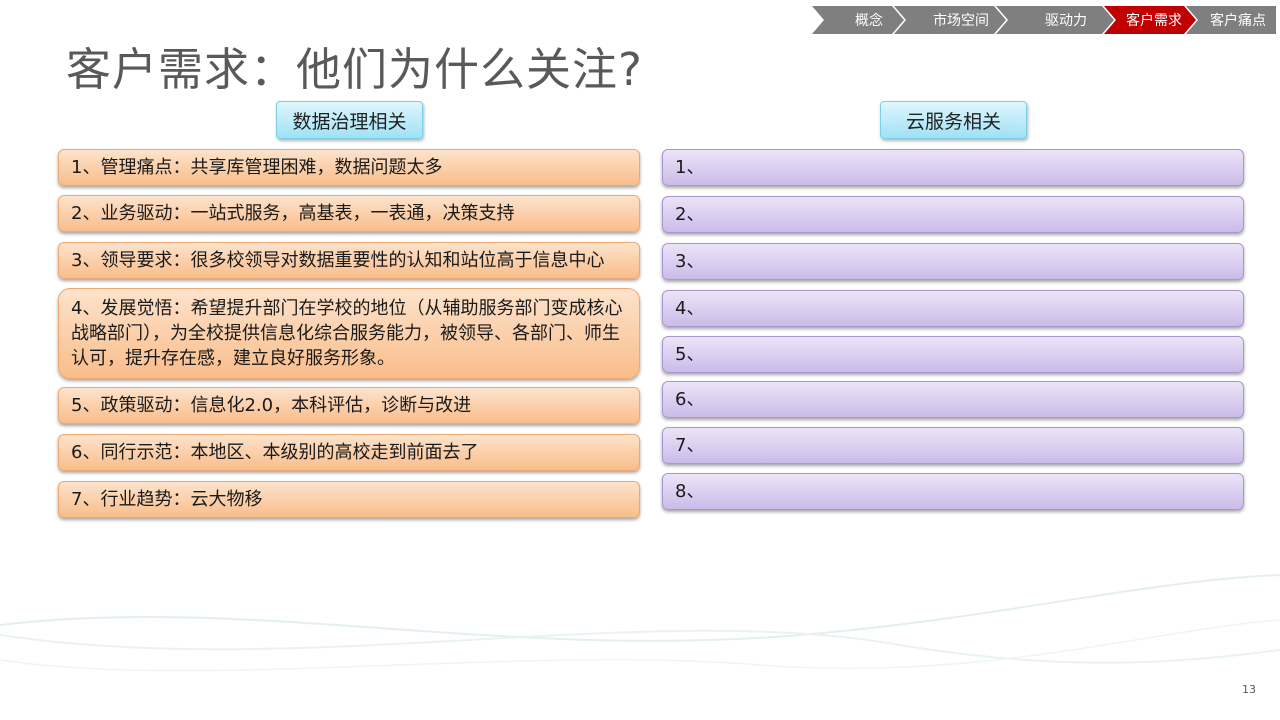  I want to click on list-item: 3、, so click(953, 261).